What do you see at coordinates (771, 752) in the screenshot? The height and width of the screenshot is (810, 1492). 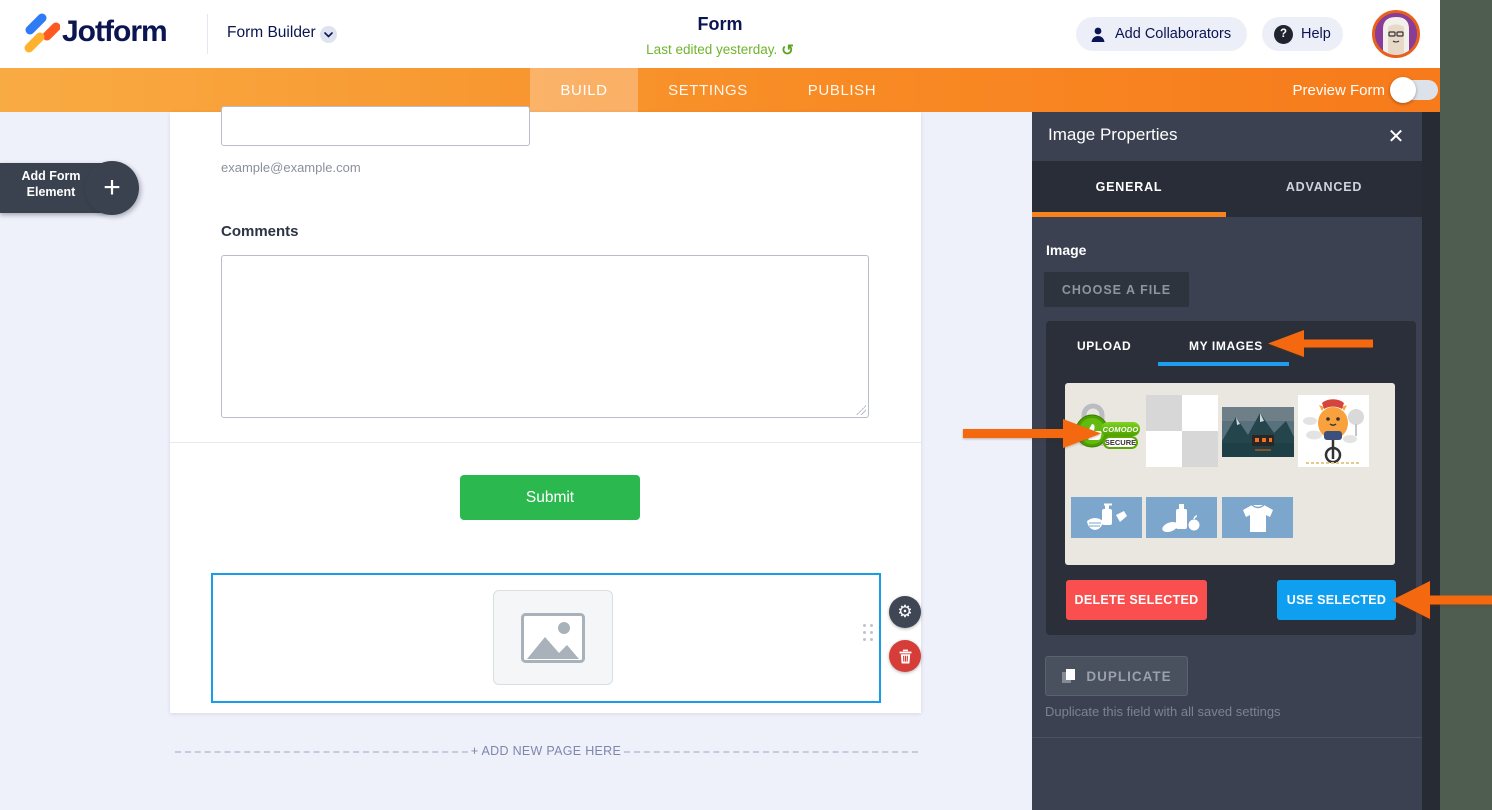 I see `dashed-line-right` at bounding box center [771, 752].